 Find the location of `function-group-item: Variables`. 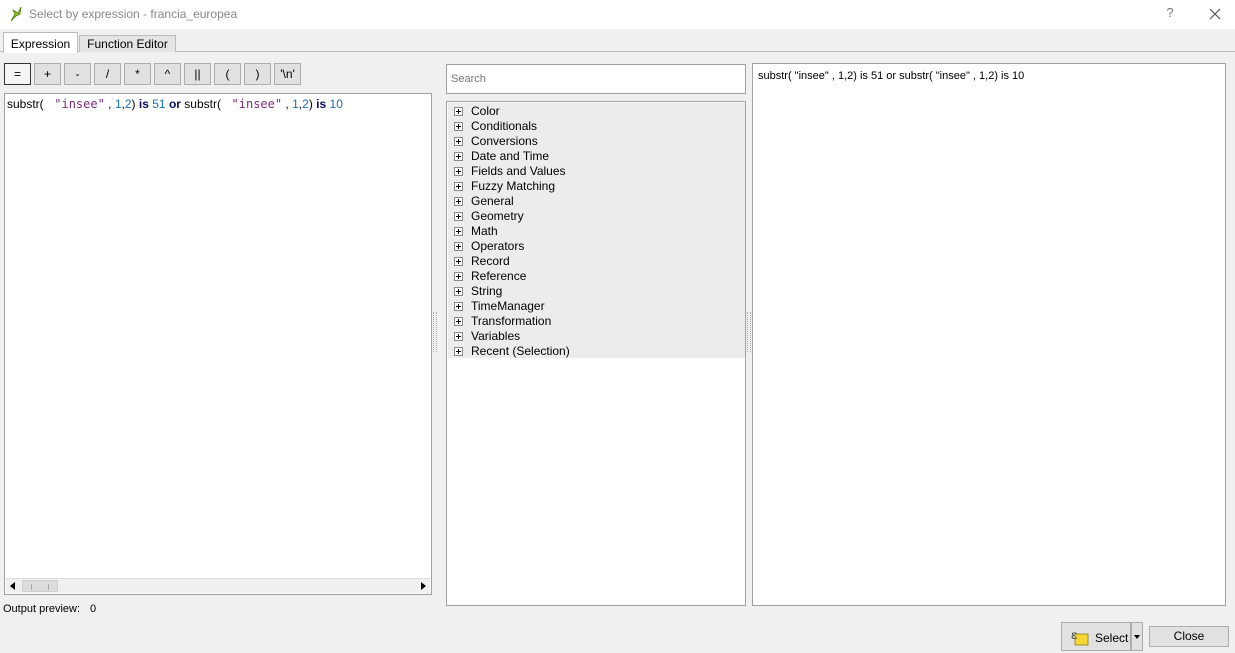

function-group-item: Variables is located at coordinates (598, 336).